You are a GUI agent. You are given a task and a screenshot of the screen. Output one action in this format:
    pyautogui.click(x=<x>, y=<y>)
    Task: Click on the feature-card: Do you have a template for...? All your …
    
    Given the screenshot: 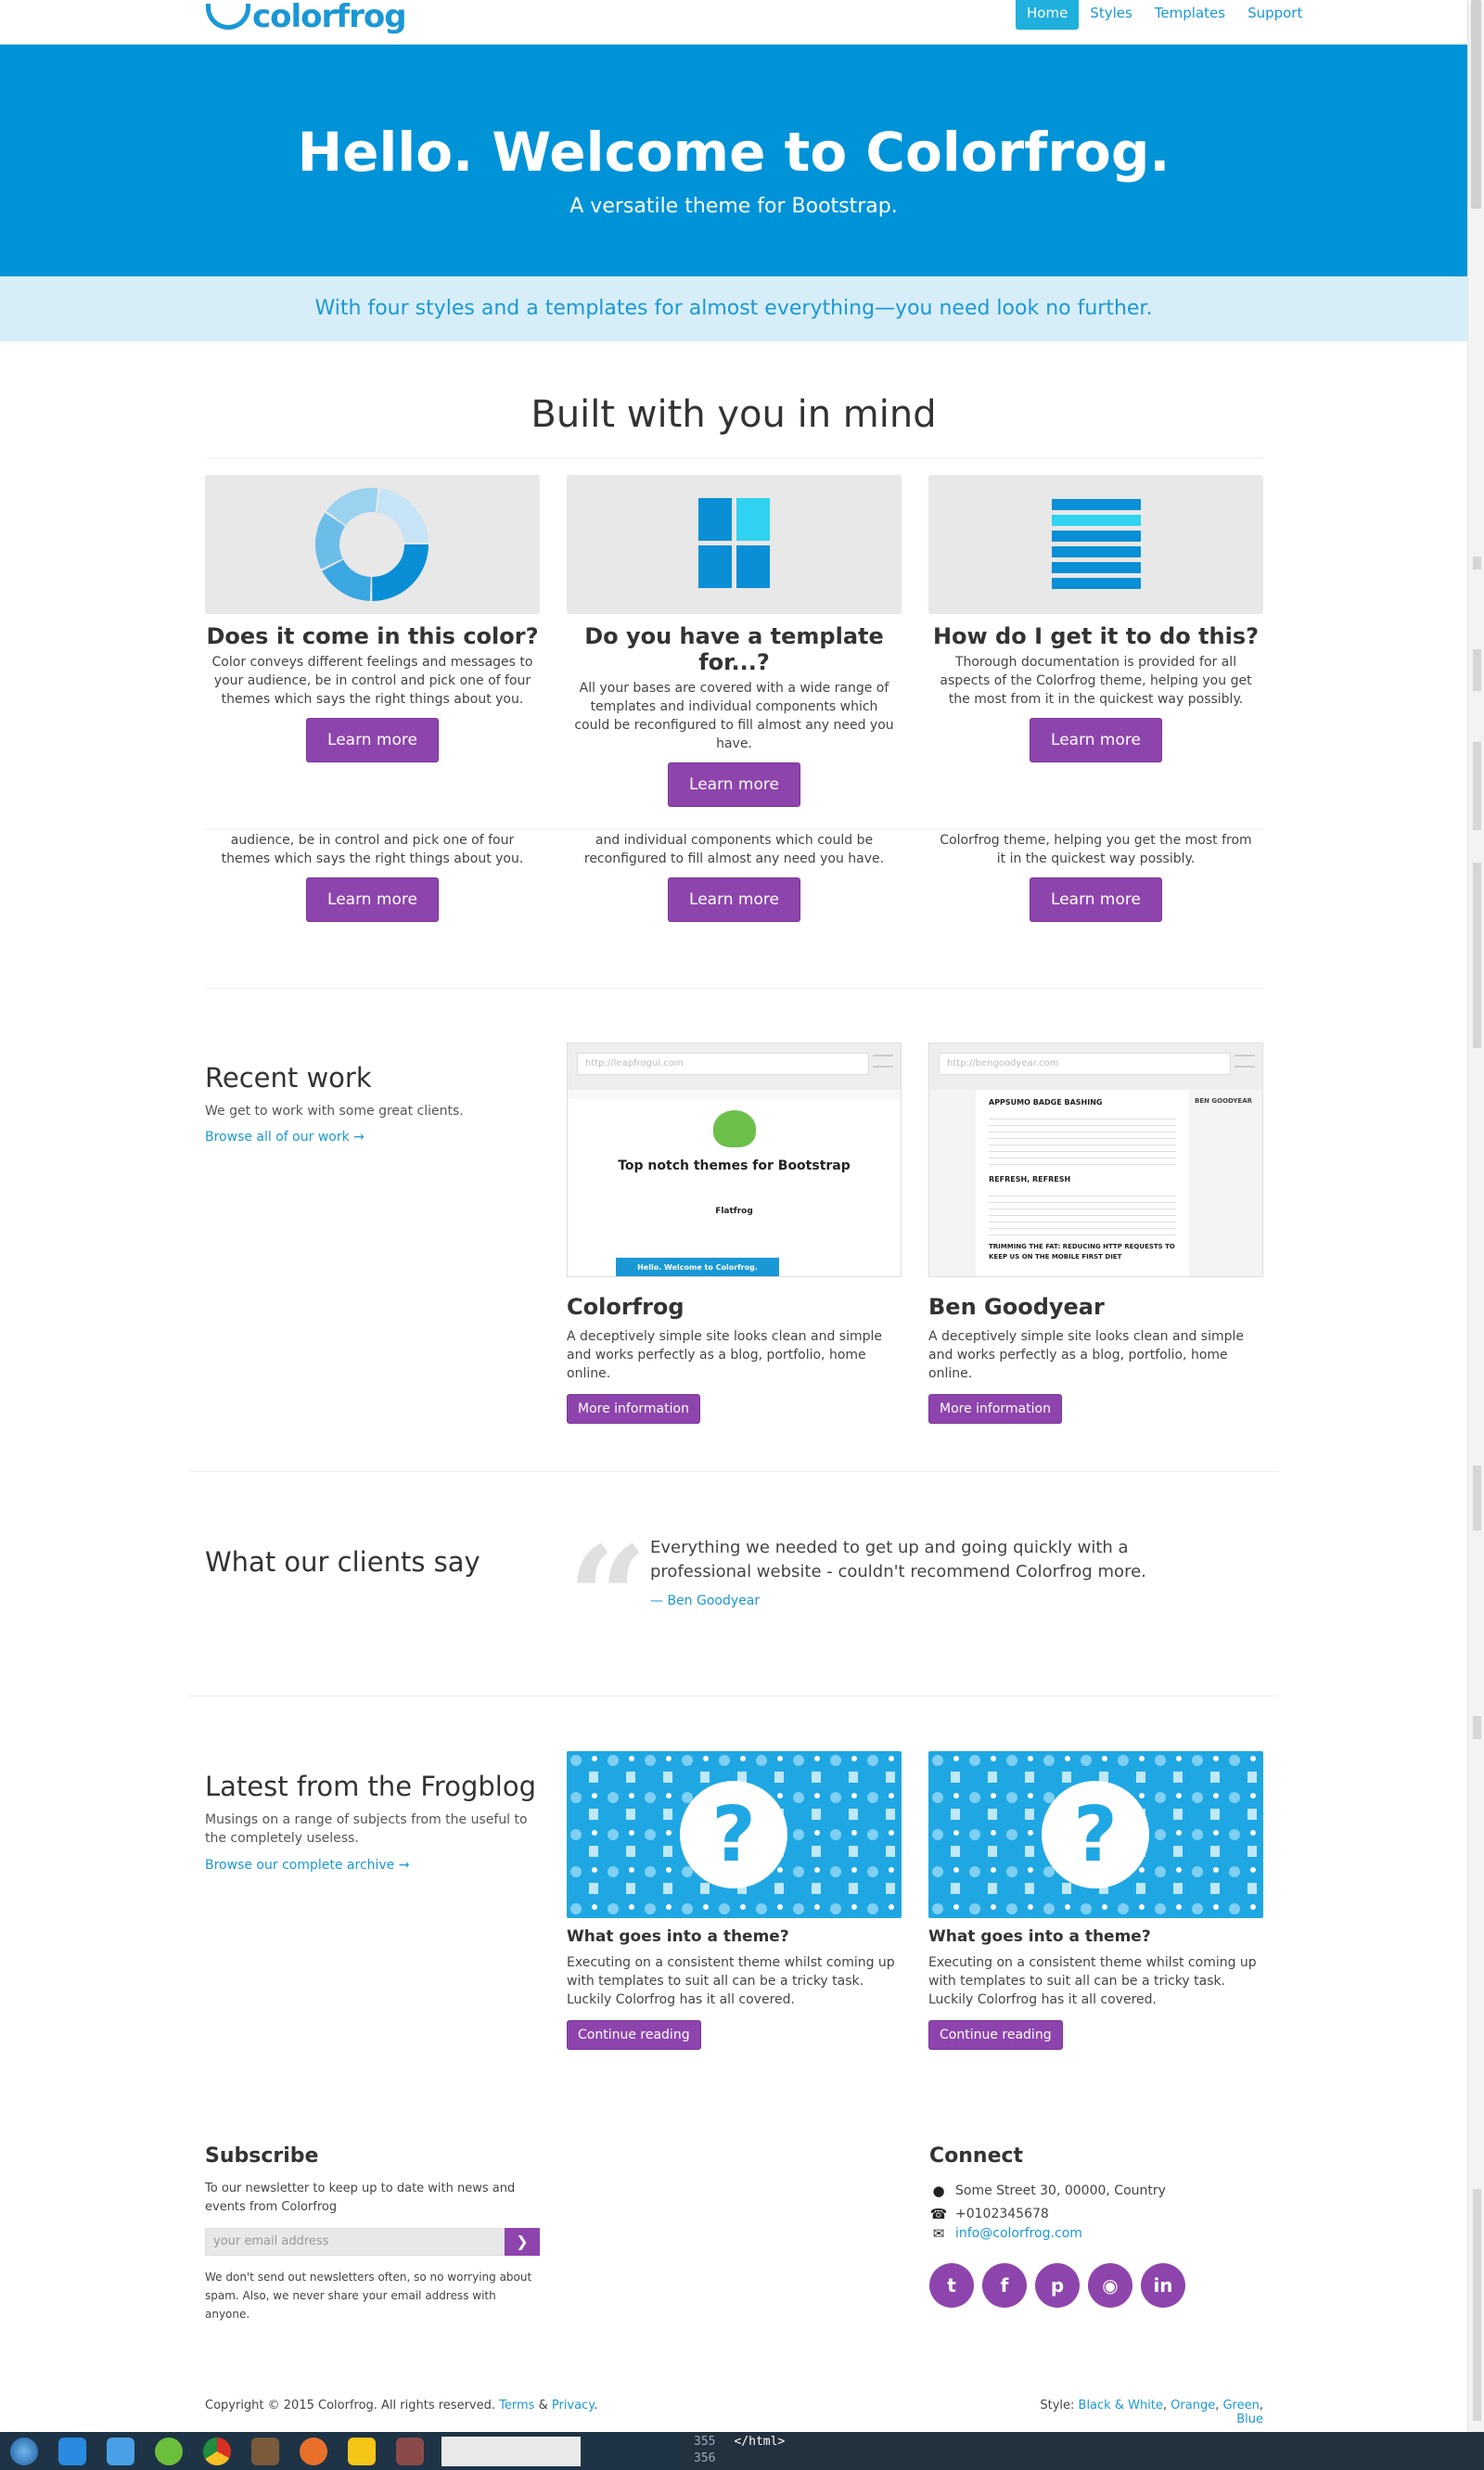 What is the action you would take?
    pyautogui.click(x=734, y=641)
    